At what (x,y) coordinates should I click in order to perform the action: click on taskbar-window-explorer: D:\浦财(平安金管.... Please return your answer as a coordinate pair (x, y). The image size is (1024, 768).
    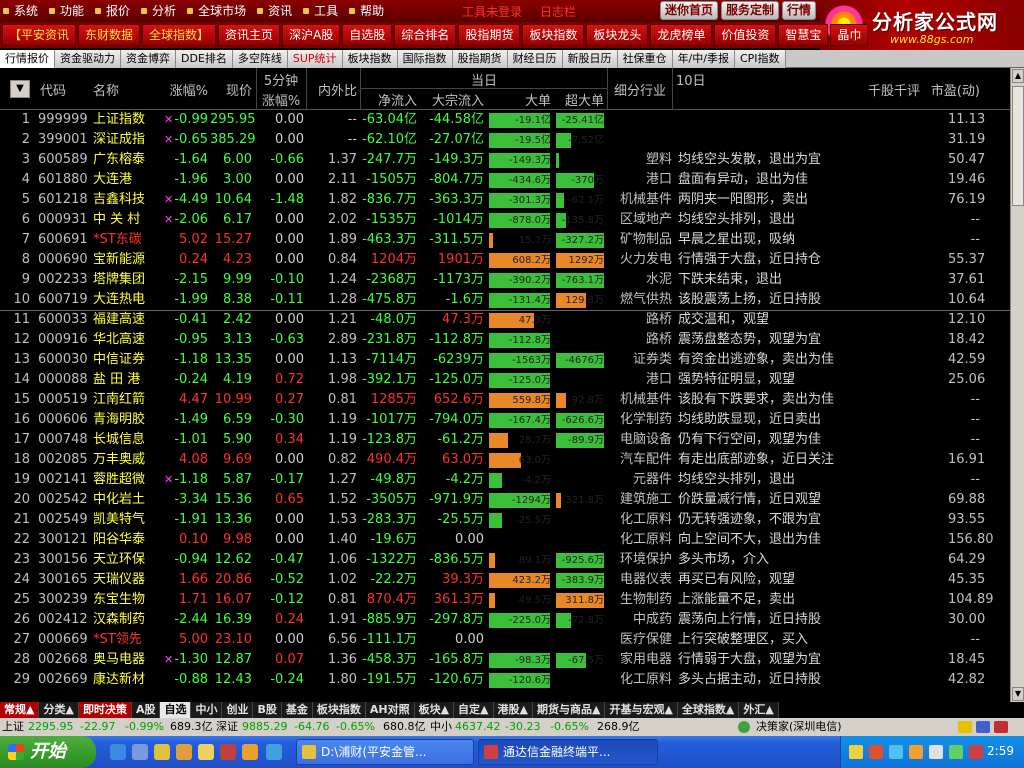
    Looking at the image, I should click on (385, 752).